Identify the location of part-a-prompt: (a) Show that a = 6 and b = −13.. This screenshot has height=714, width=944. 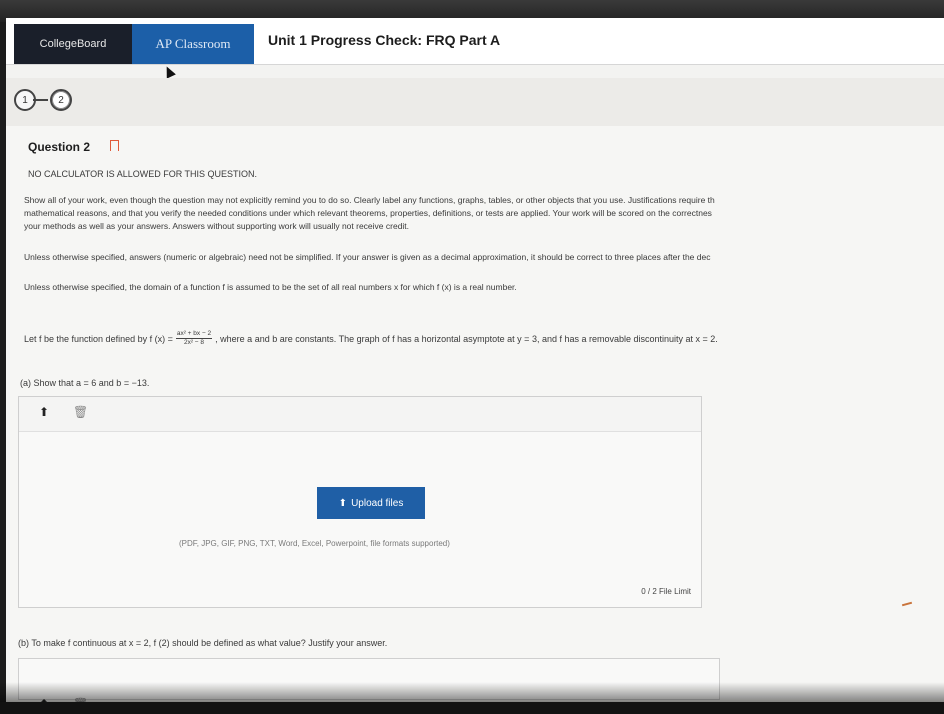
(85, 383).